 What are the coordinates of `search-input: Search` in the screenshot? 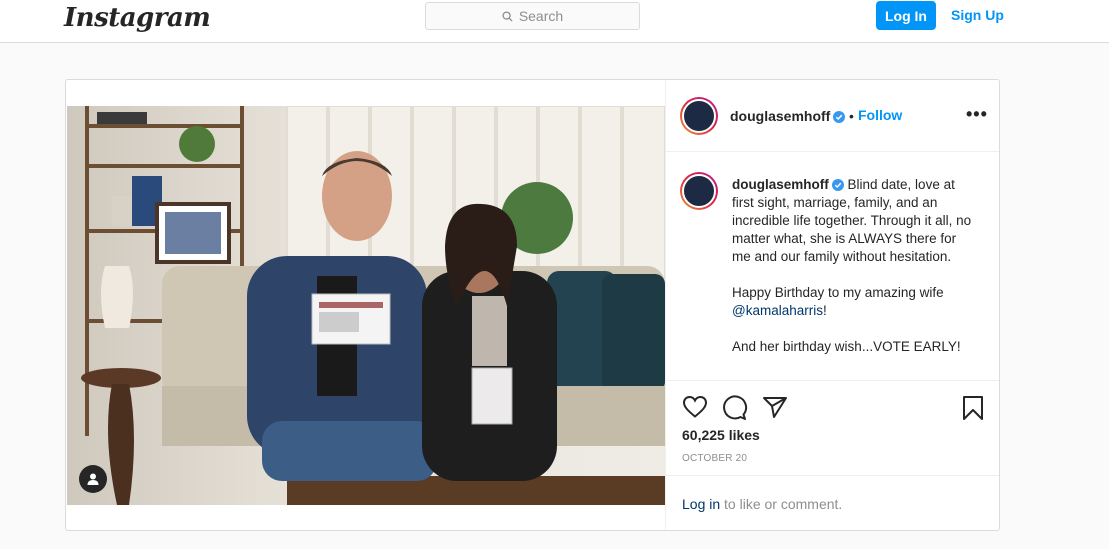 It's located at (532, 16).